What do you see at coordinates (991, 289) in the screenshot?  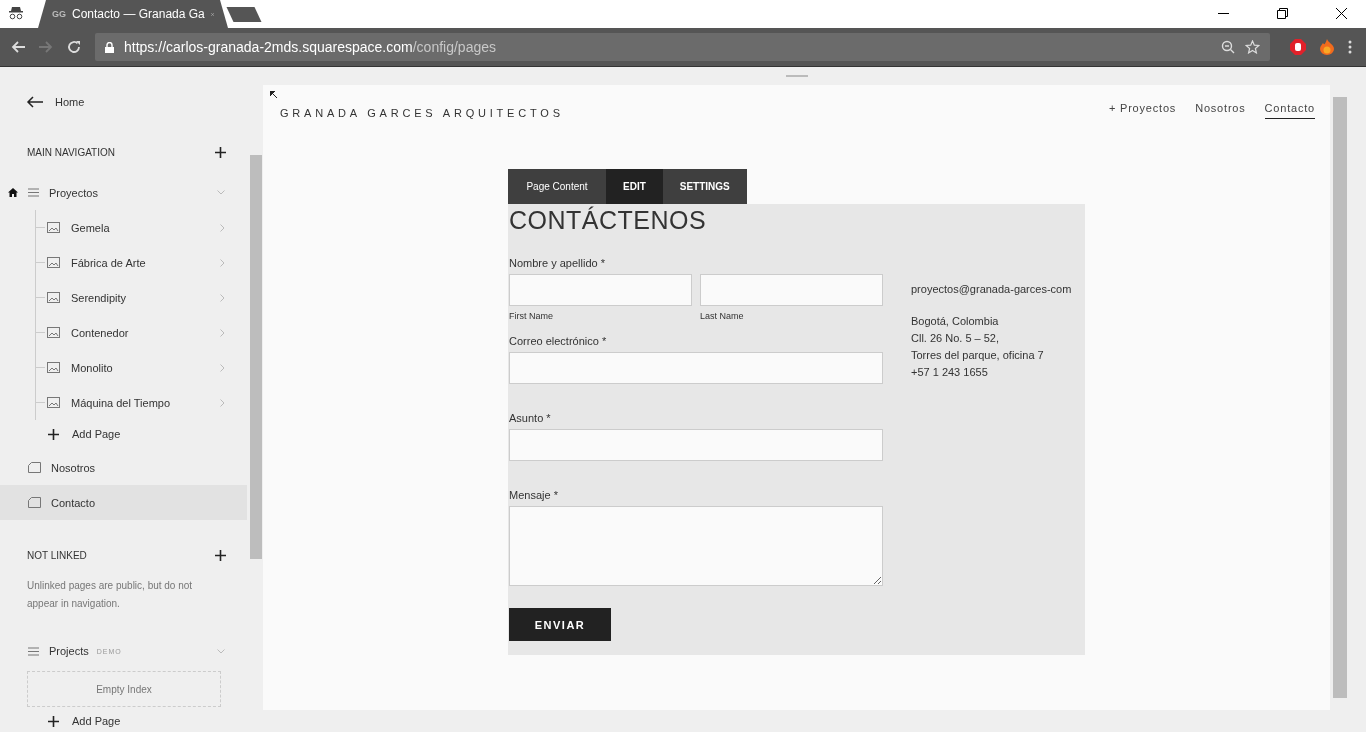 I see `contact-email: proyectos@granada-garces-com` at bounding box center [991, 289].